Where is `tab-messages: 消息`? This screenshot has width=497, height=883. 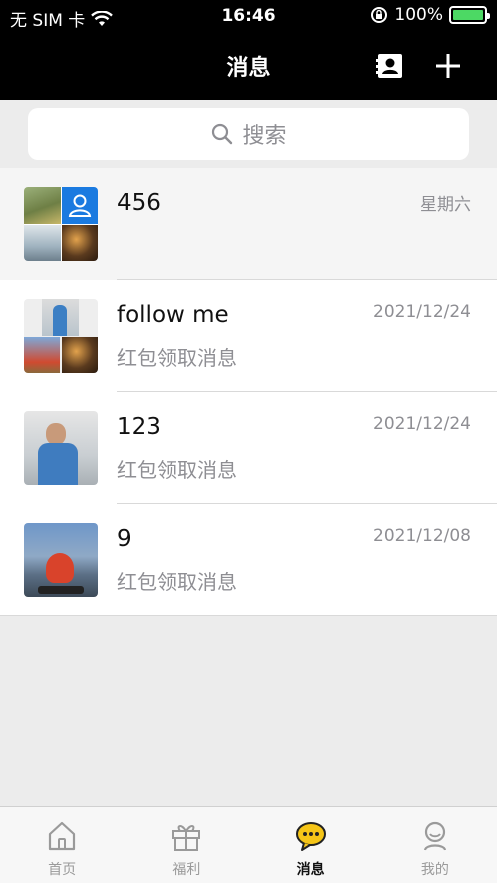 tab-messages: 消息 is located at coordinates (311, 845).